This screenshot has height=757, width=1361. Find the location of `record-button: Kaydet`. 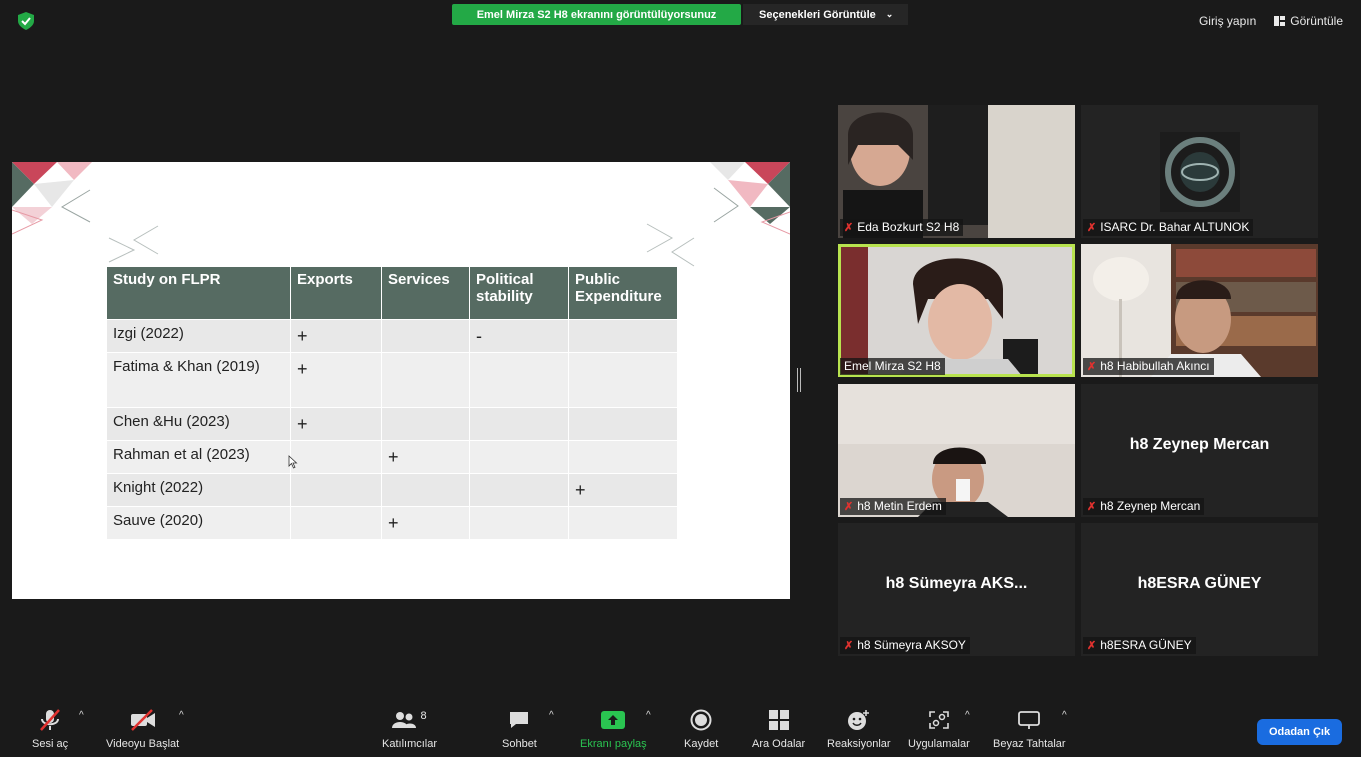

record-button: Kaydet is located at coordinates (701, 729).